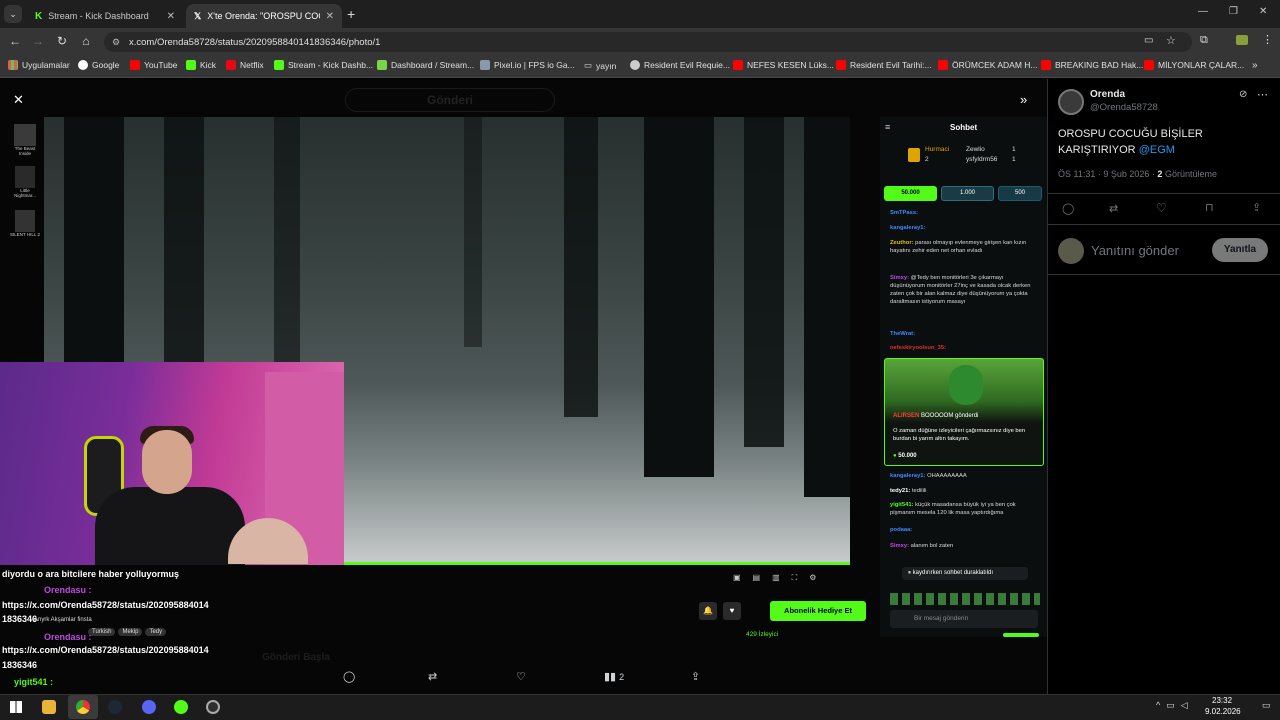 This screenshot has height=720, width=1280. I want to click on views-button: ▮▮ 2, so click(614, 676).